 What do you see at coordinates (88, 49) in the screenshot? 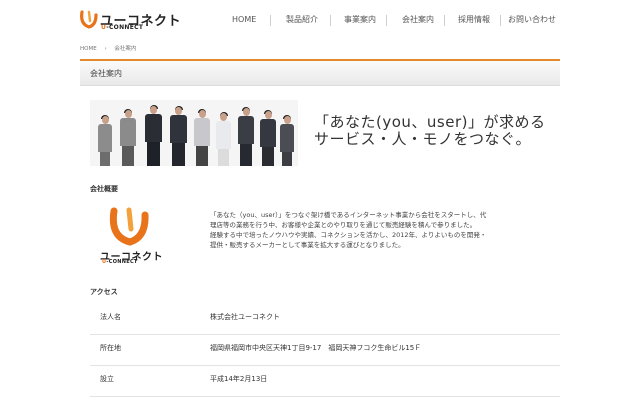
I see `breadcrumb-home: HOME` at bounding box center [88, 49].